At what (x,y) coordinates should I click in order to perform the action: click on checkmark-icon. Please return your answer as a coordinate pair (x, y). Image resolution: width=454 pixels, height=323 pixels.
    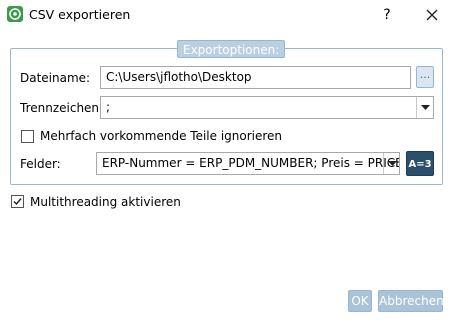
    Looking at the image, I should click on (17, 202).